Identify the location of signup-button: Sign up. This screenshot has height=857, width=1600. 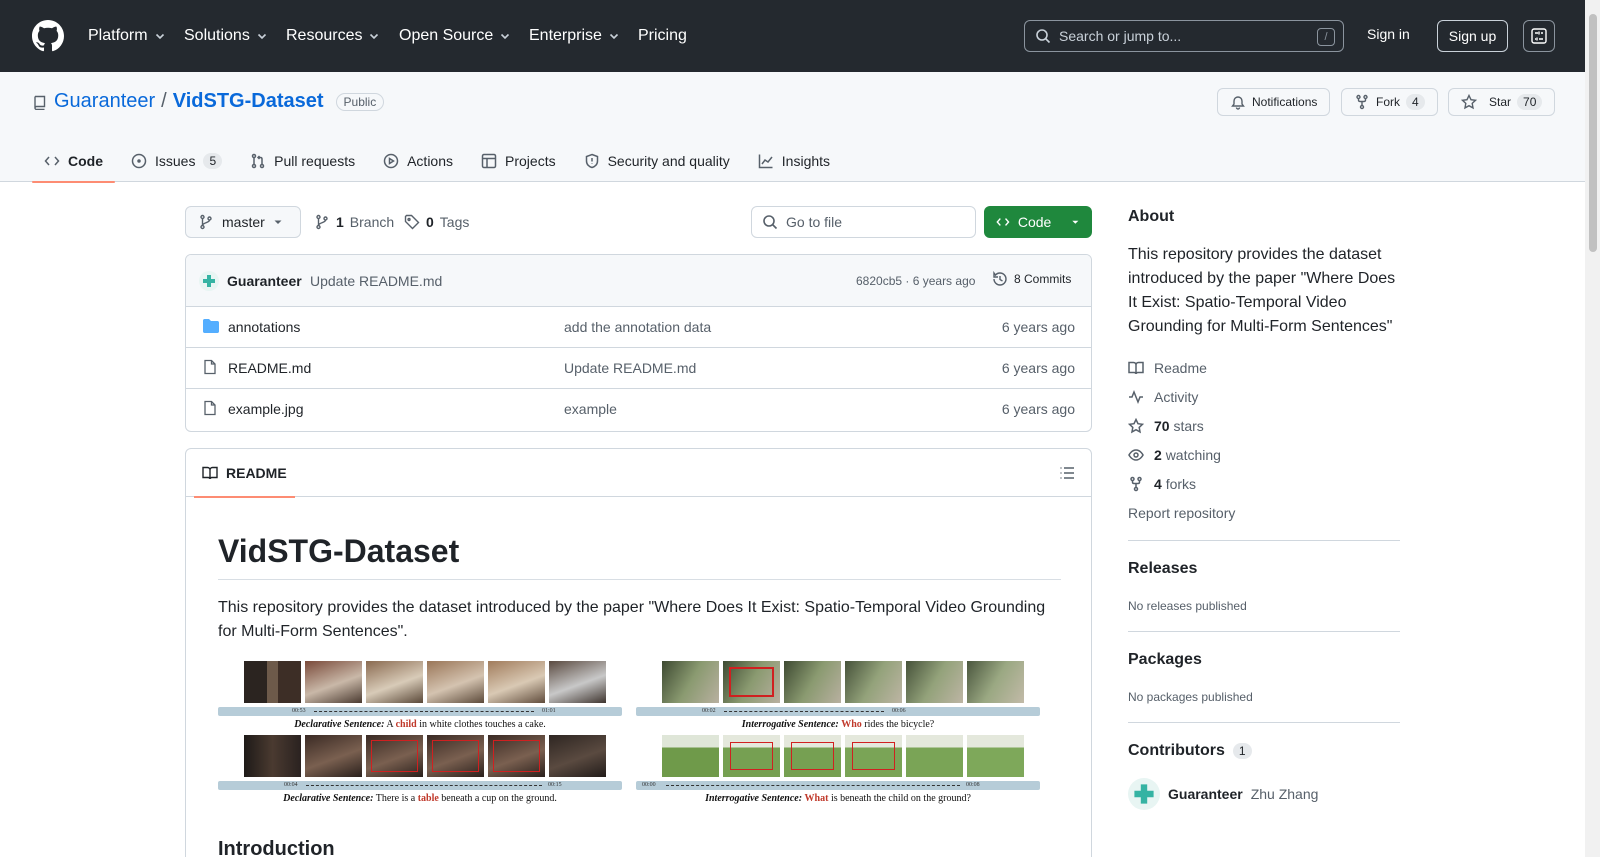
(1472, 36).